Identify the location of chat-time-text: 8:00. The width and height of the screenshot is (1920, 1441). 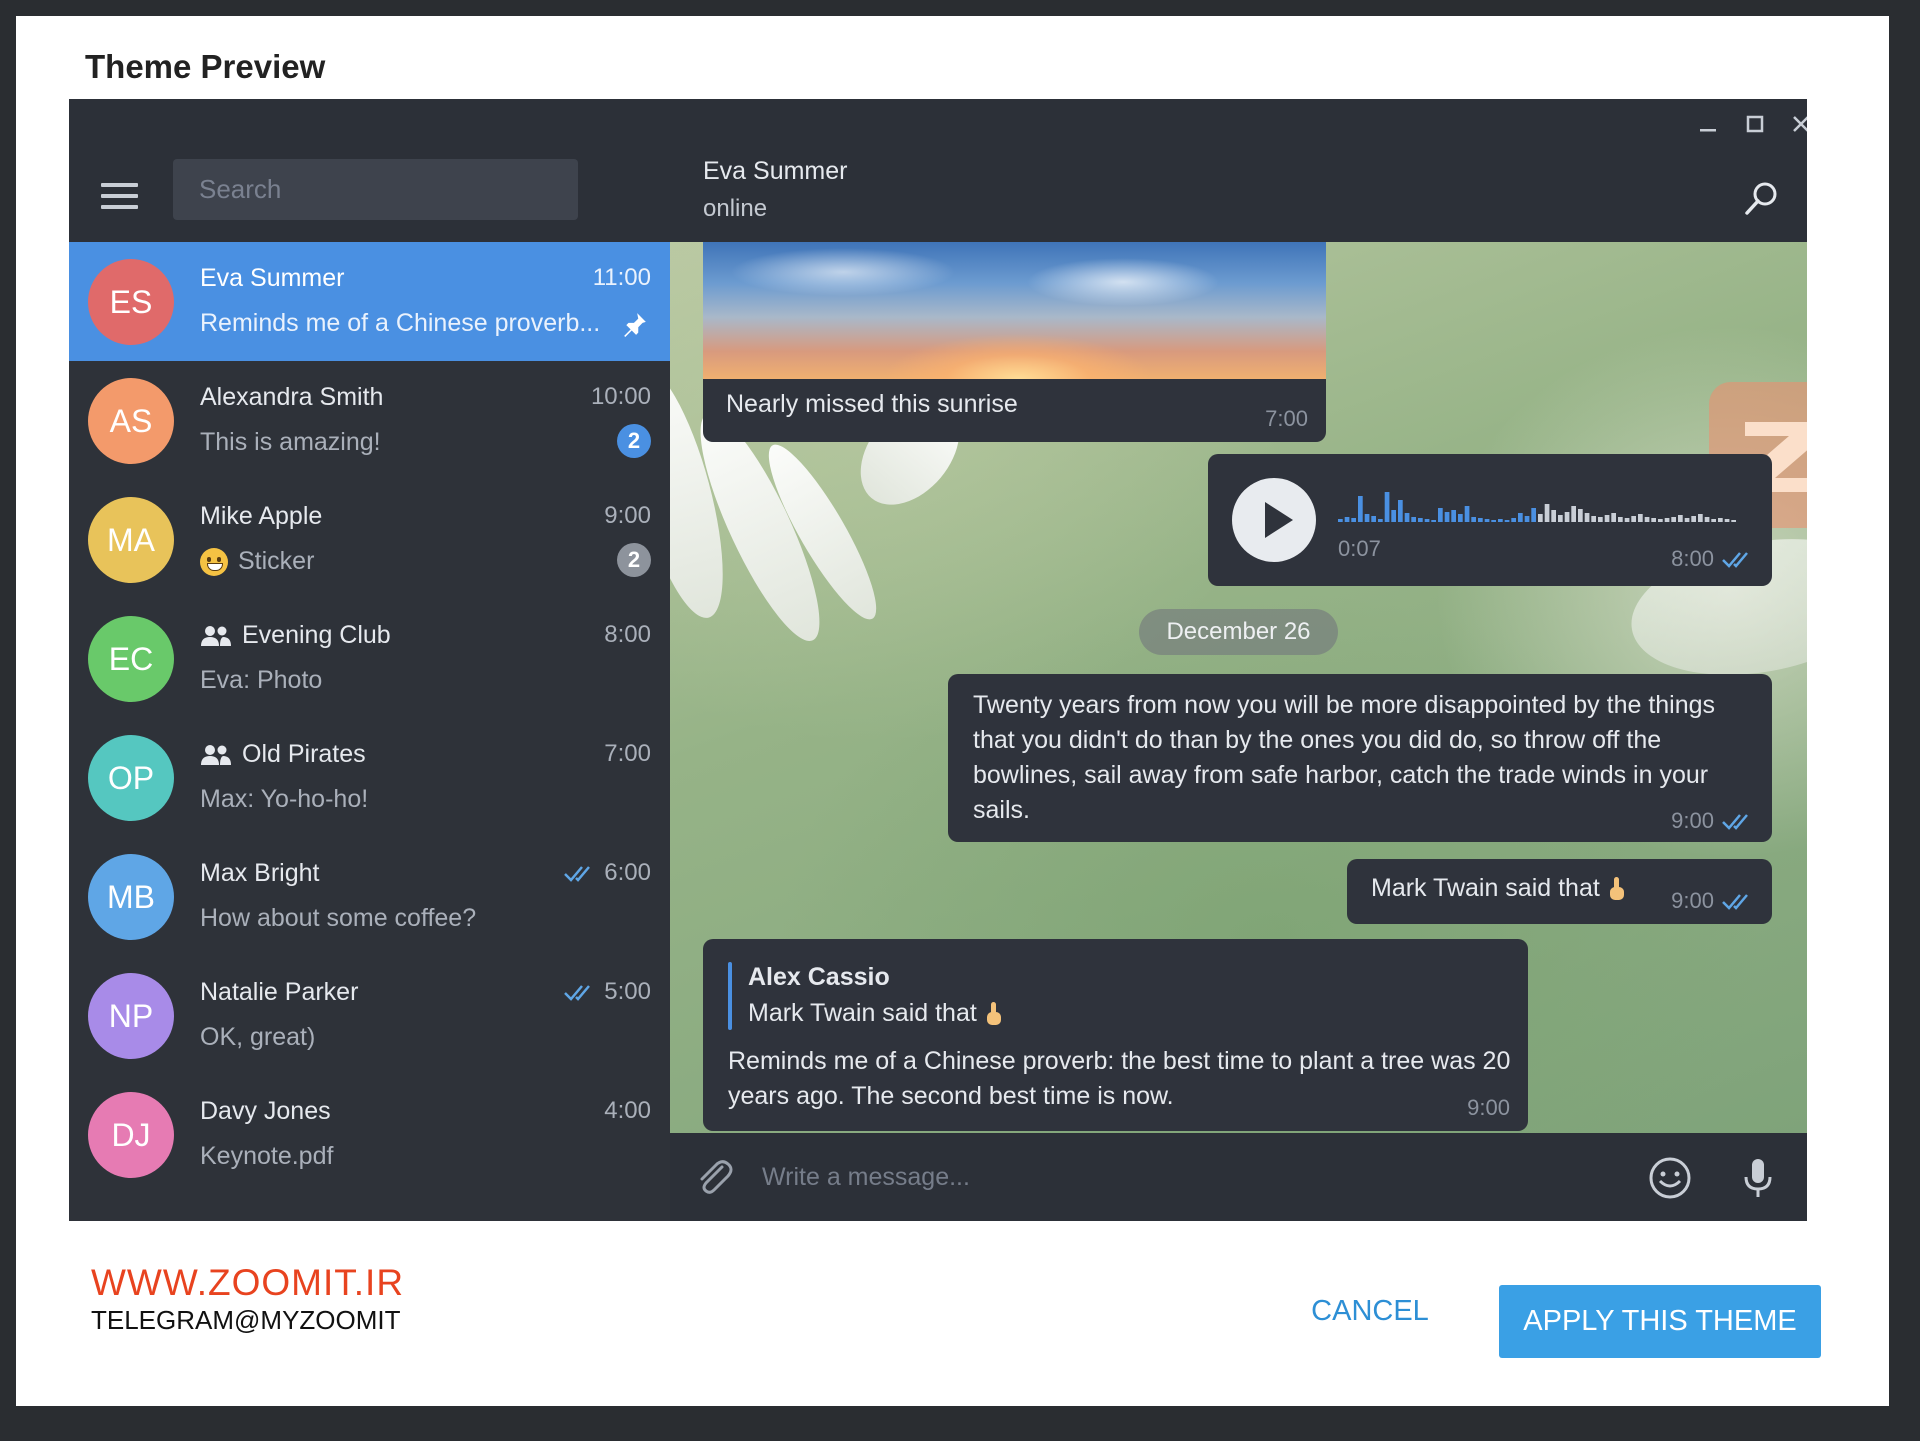
(627, 634).